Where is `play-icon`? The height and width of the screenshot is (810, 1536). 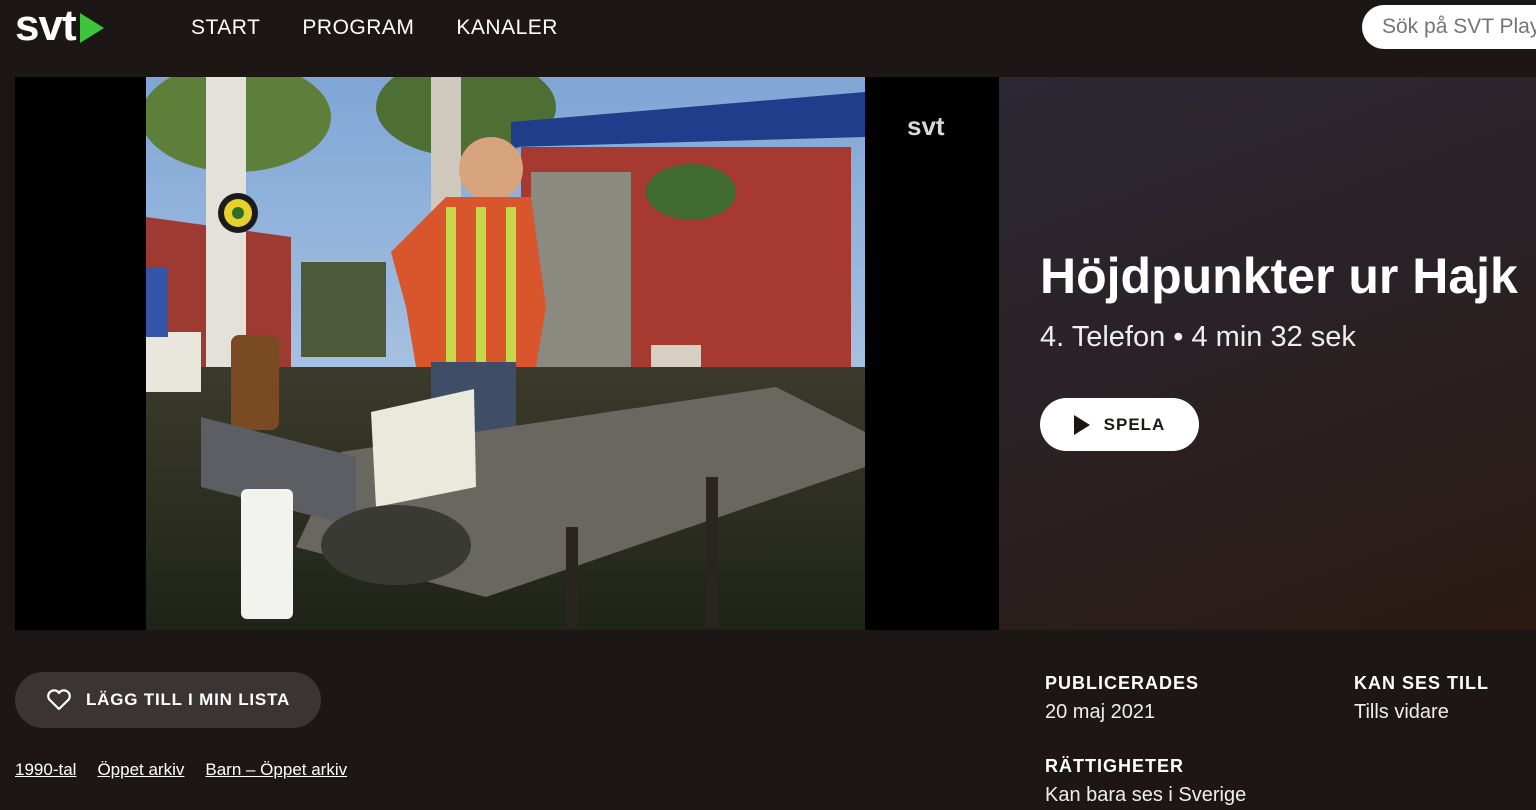
play-icon is located at coordinates (1081, 424).